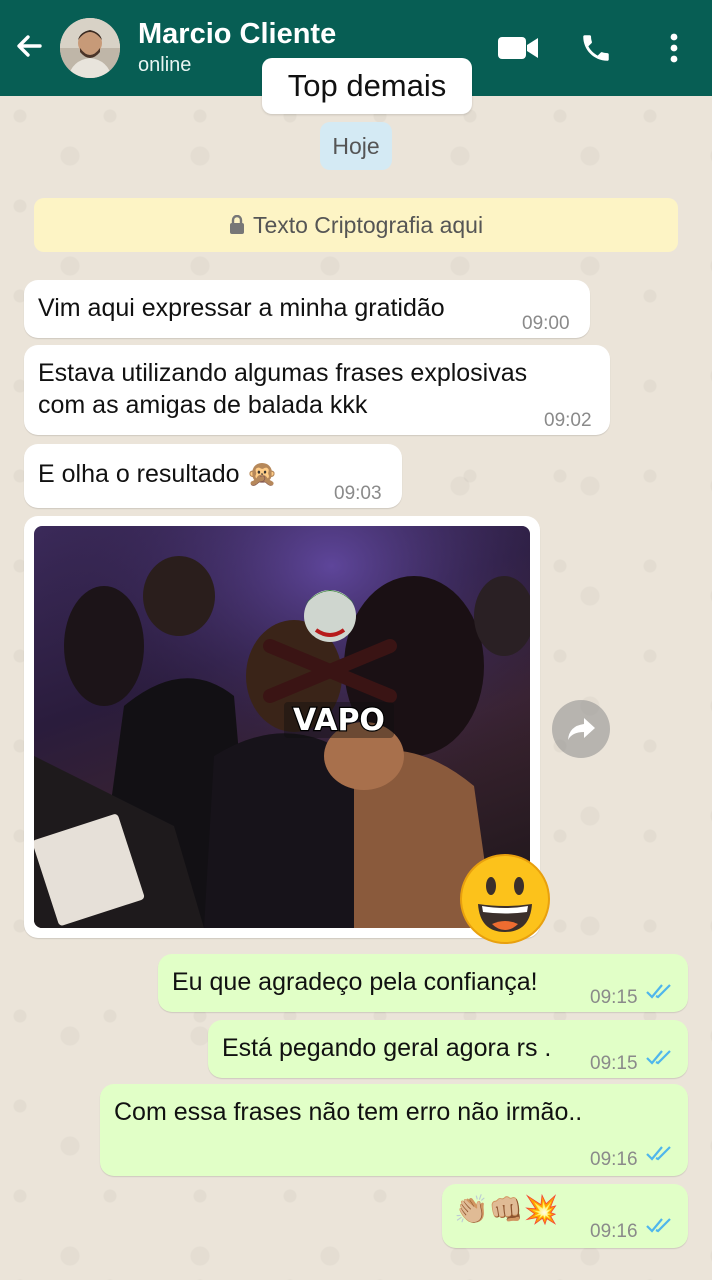 This screenshot has height=1280, width=712. I want to click on message-time: 09:00, so click(546, 323).